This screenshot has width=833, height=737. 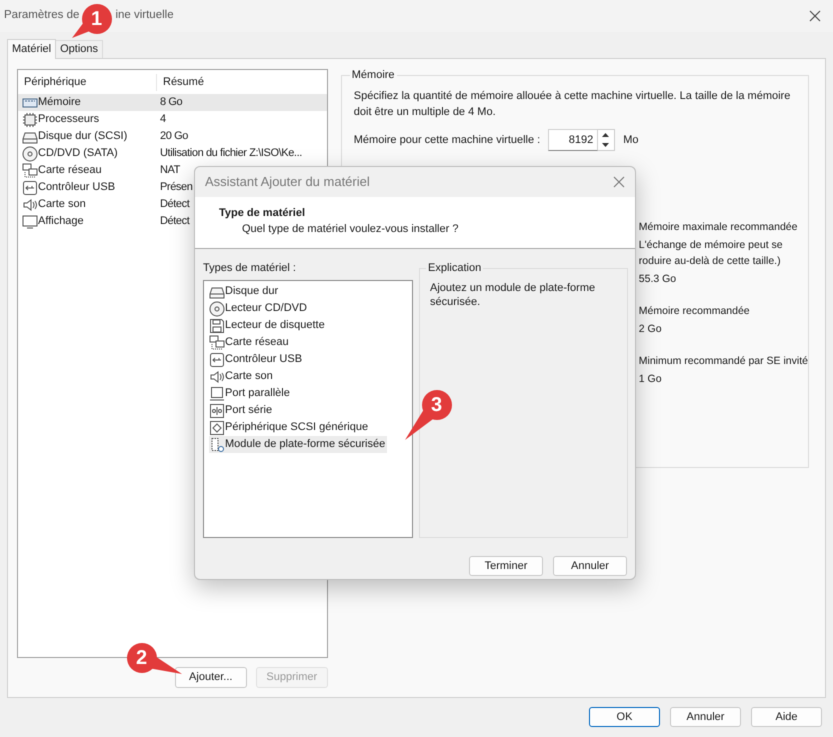 I want to click on device-name: Contrôleur USB, so click(x=77, y=188).